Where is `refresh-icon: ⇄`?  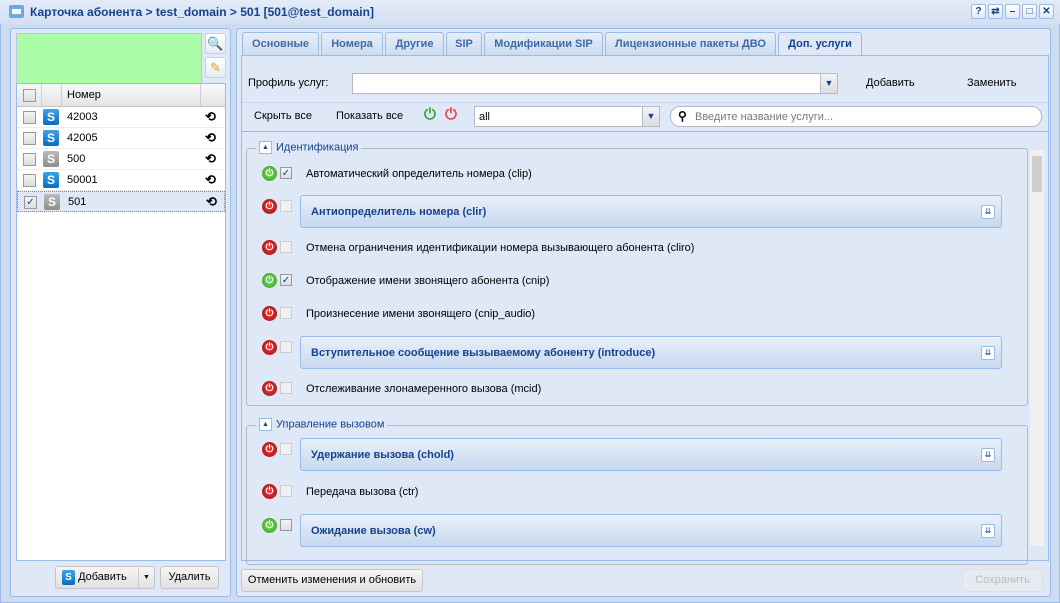 refresh-icon: ⇄ is located at coordinates (995, 11).